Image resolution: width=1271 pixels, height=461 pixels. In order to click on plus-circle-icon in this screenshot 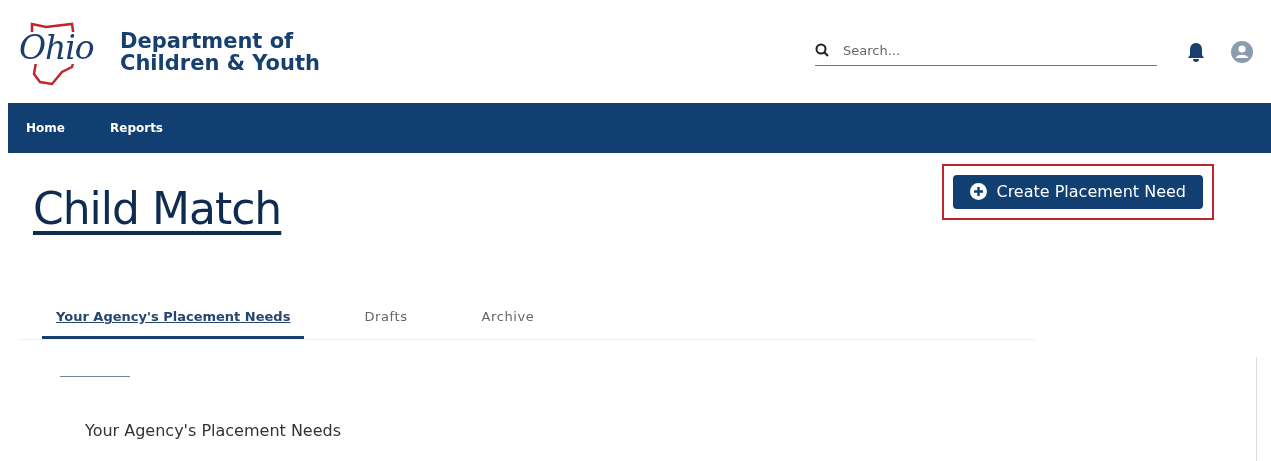, I will do `click(979, 191)`.